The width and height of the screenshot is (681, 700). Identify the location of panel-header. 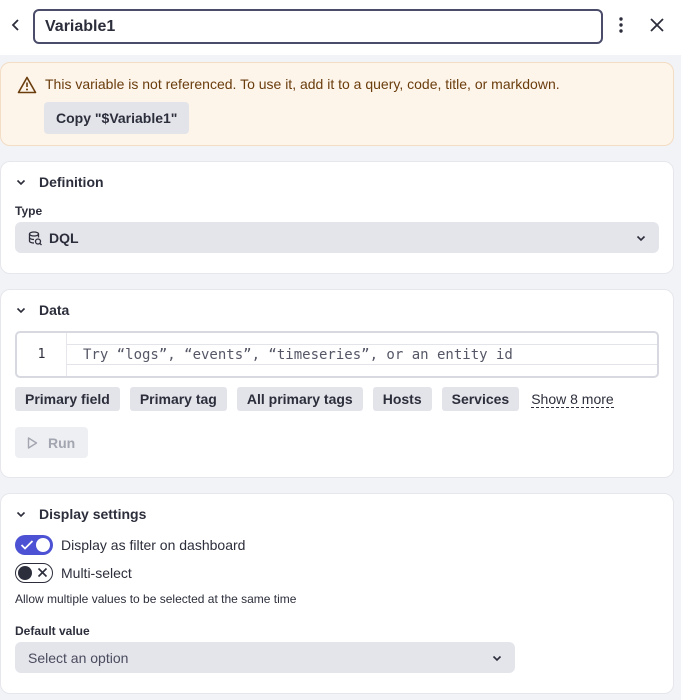
(340, 27).